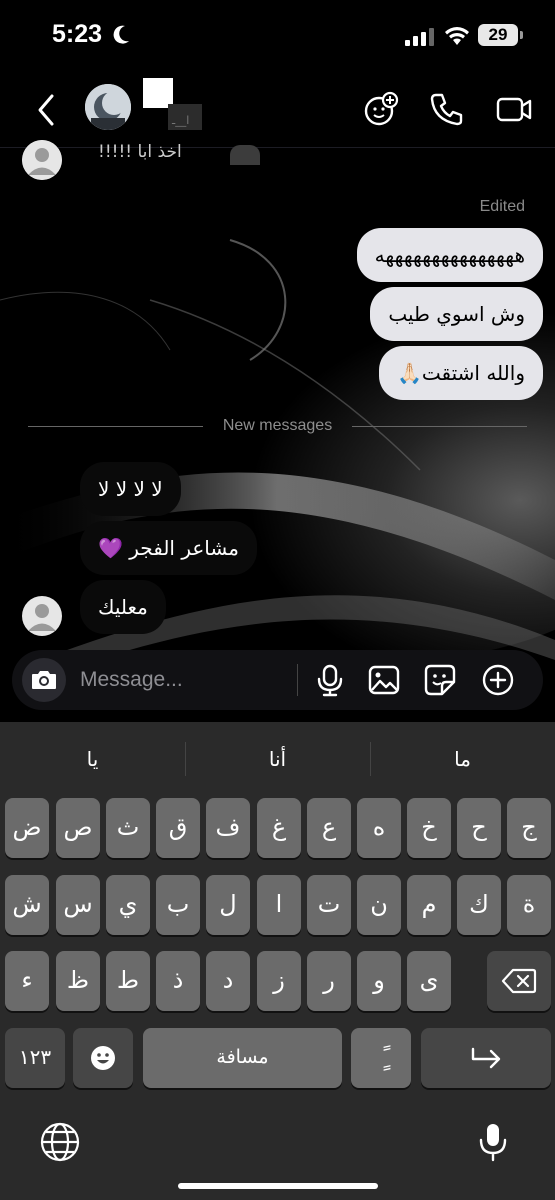 This screenshot has height=1200, width=555. Describe the element at coordinates (529, 828) in the screenshot. I see `key: ج` at that location.